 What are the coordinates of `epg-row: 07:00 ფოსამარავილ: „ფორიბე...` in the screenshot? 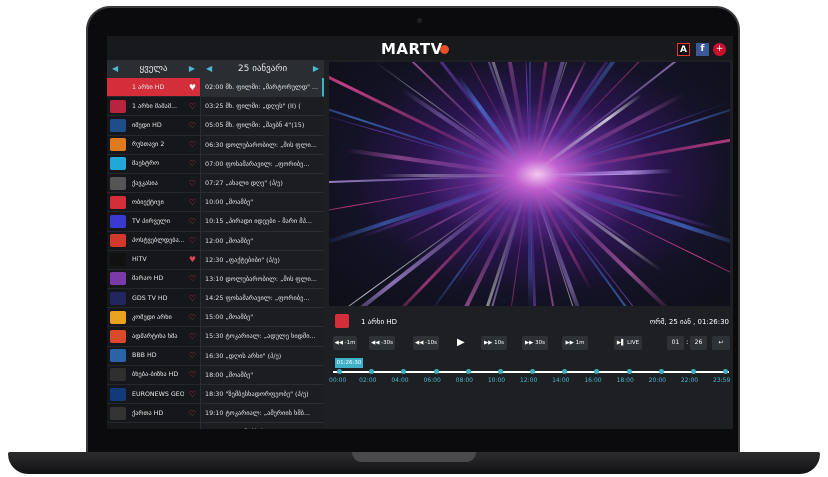 It's located at (262, 164).